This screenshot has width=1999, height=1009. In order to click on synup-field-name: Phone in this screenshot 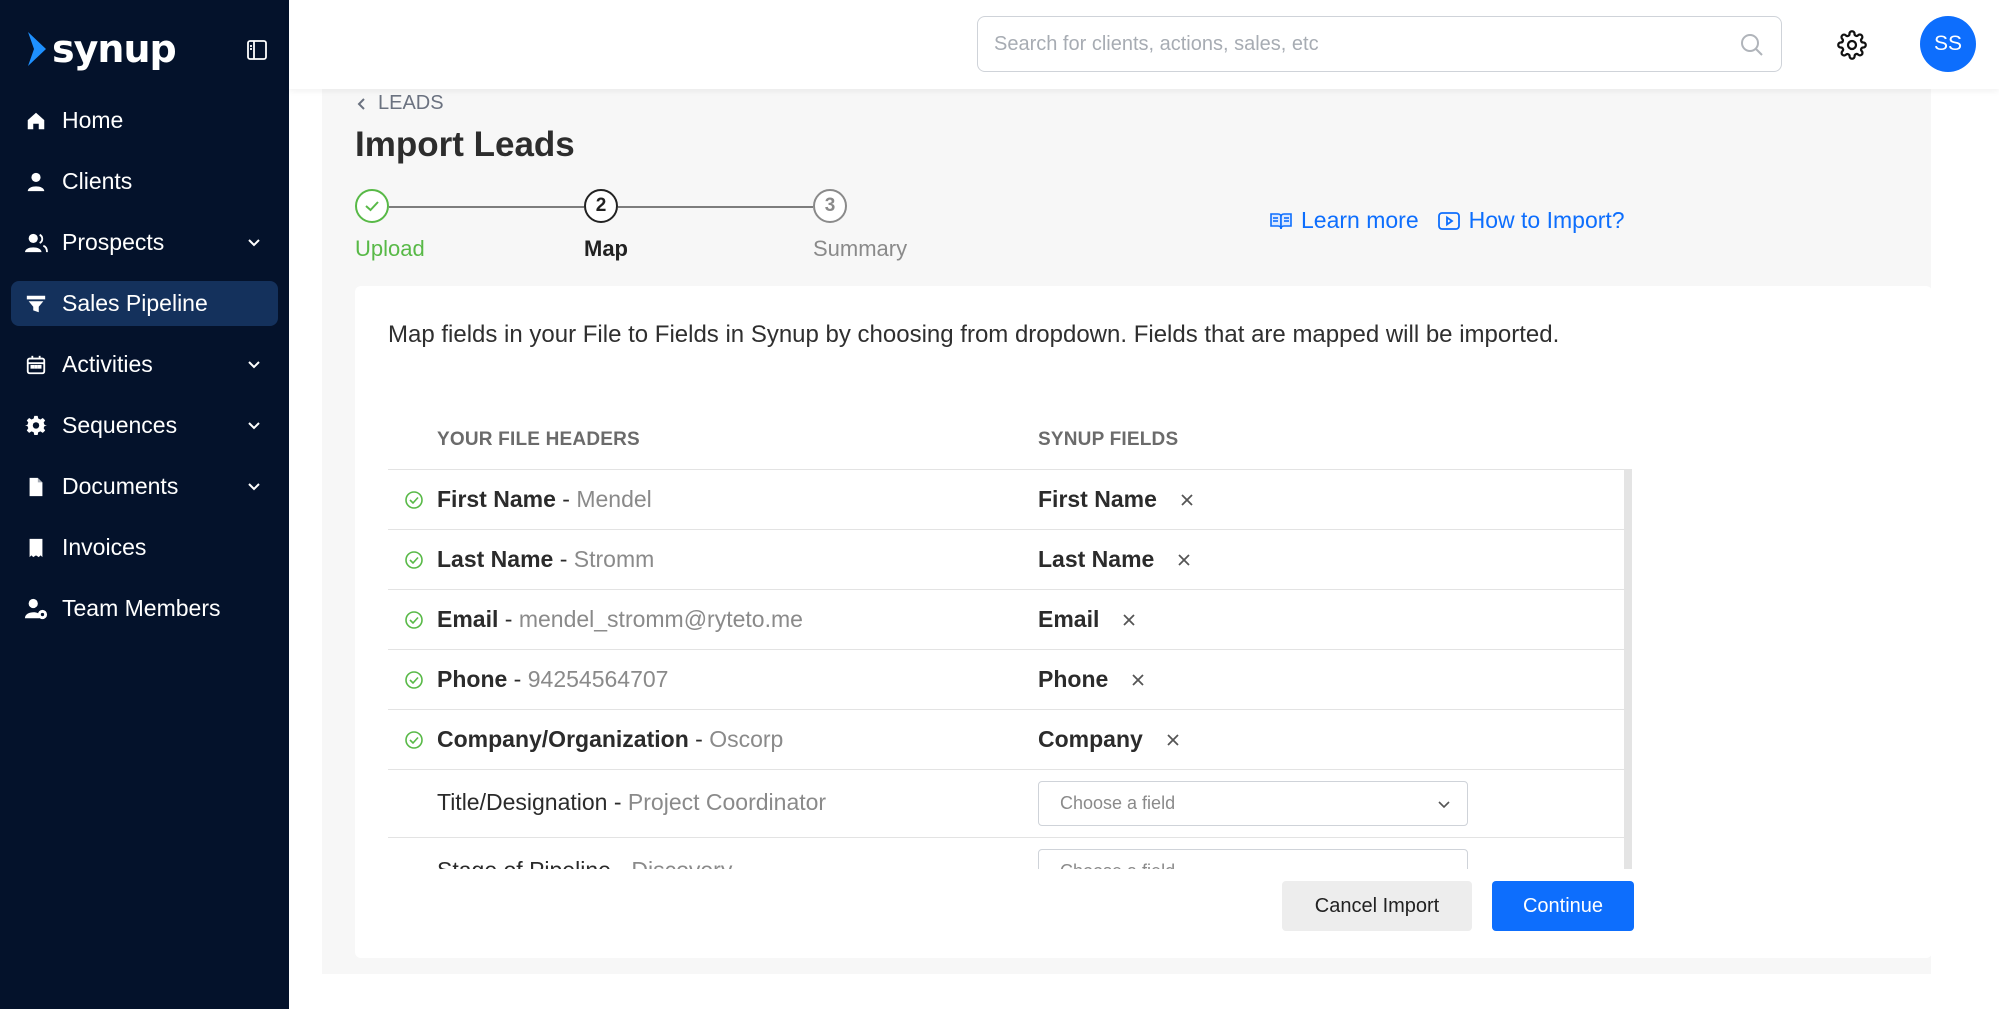, I will do `click(1073, 679)`.